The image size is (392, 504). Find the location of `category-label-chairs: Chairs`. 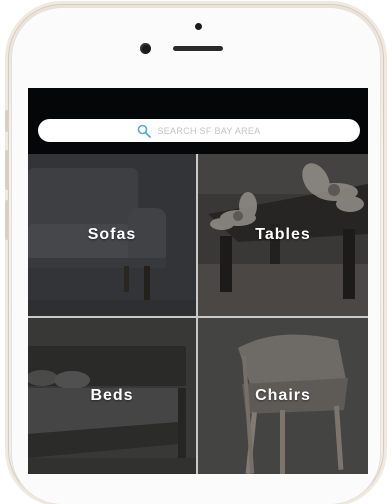

category-label-chairs: Chairs is located at coordinates (283, 395).